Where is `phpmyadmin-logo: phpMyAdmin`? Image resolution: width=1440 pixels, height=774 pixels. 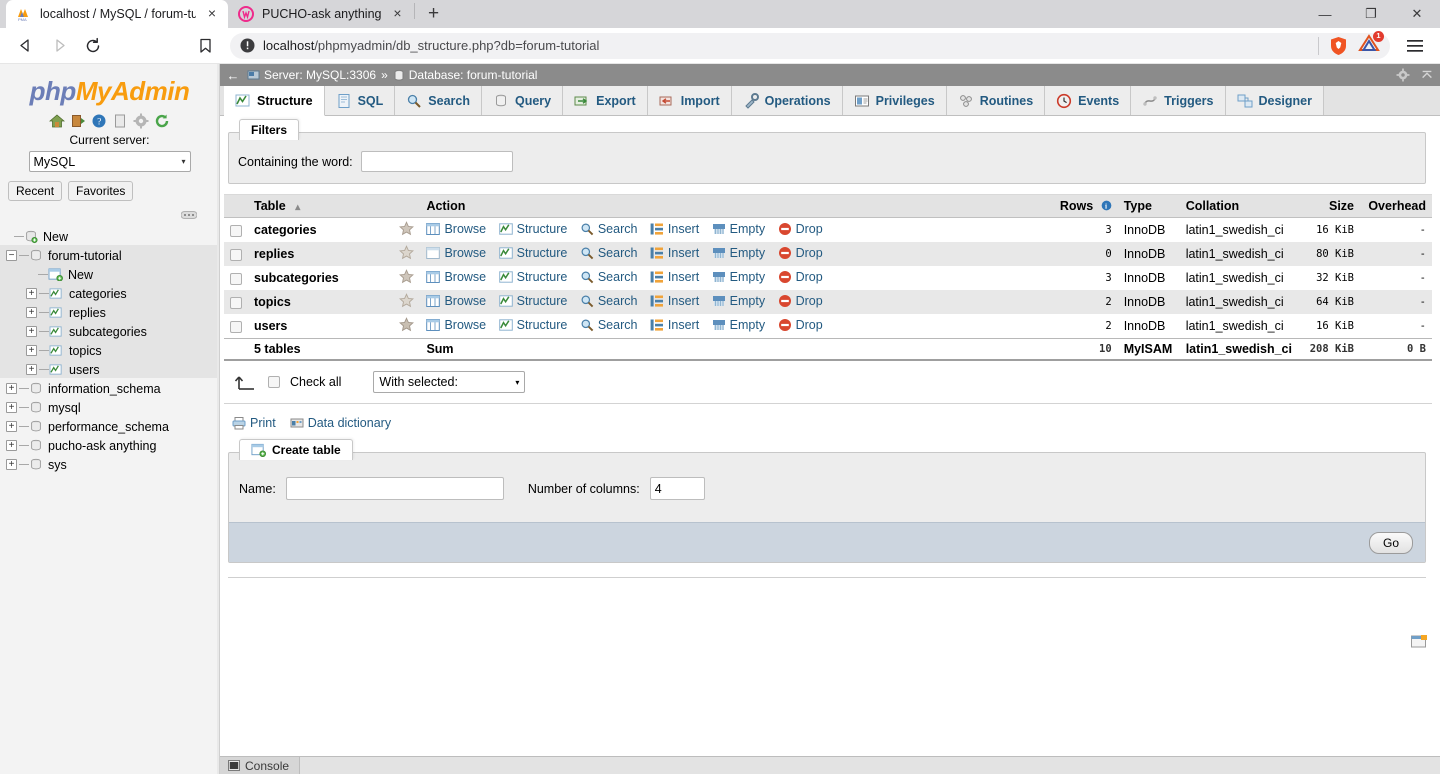 phpmyadmin-logo: phpMyAdmin is located at coordinates (109, 85).